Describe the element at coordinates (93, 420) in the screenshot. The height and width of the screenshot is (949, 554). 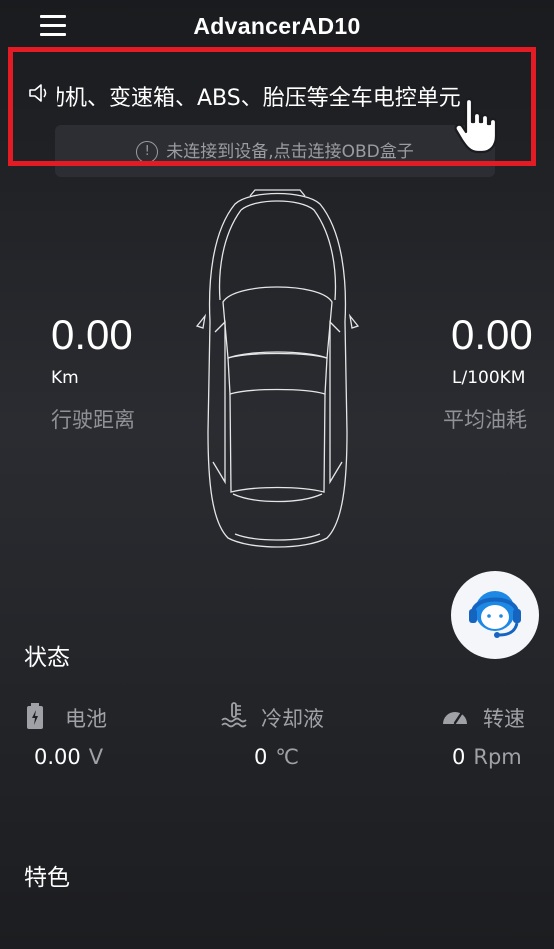
I see `distance-label: 行驶距离` at that location.